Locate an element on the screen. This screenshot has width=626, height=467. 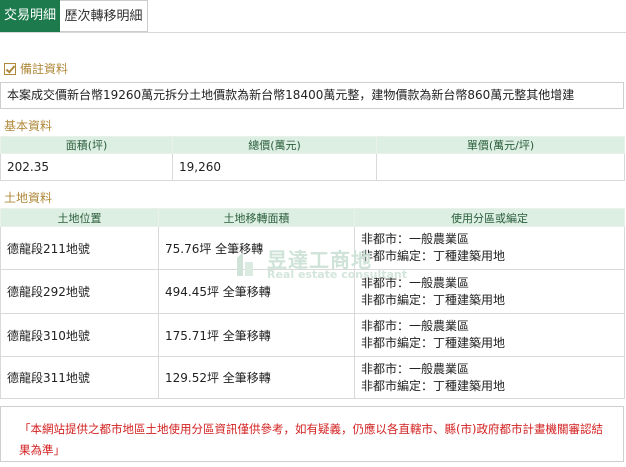
land-area: 175.71坪 全筆移轉 is located at coordinates (256, 335).